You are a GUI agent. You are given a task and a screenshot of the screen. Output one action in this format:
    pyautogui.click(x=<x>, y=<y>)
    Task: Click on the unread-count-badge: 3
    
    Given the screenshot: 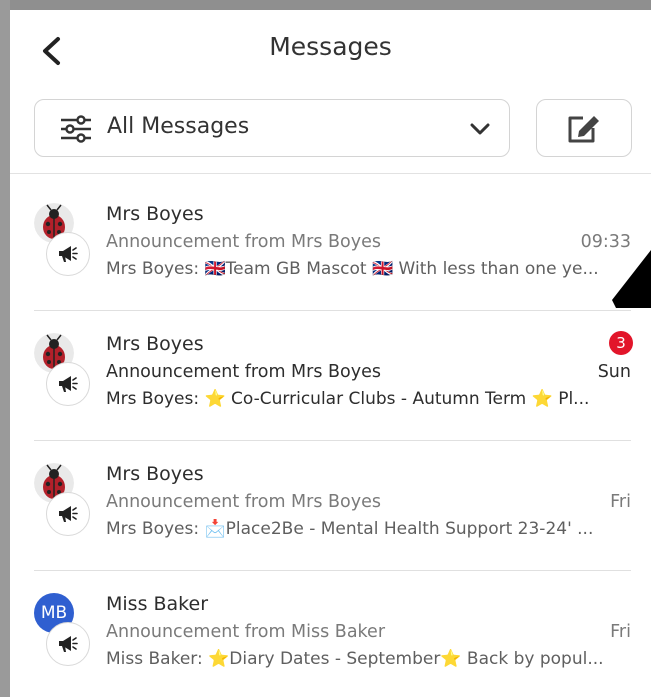 What is the action you would take?
    pyautogui.click(x=621, y=343)
    